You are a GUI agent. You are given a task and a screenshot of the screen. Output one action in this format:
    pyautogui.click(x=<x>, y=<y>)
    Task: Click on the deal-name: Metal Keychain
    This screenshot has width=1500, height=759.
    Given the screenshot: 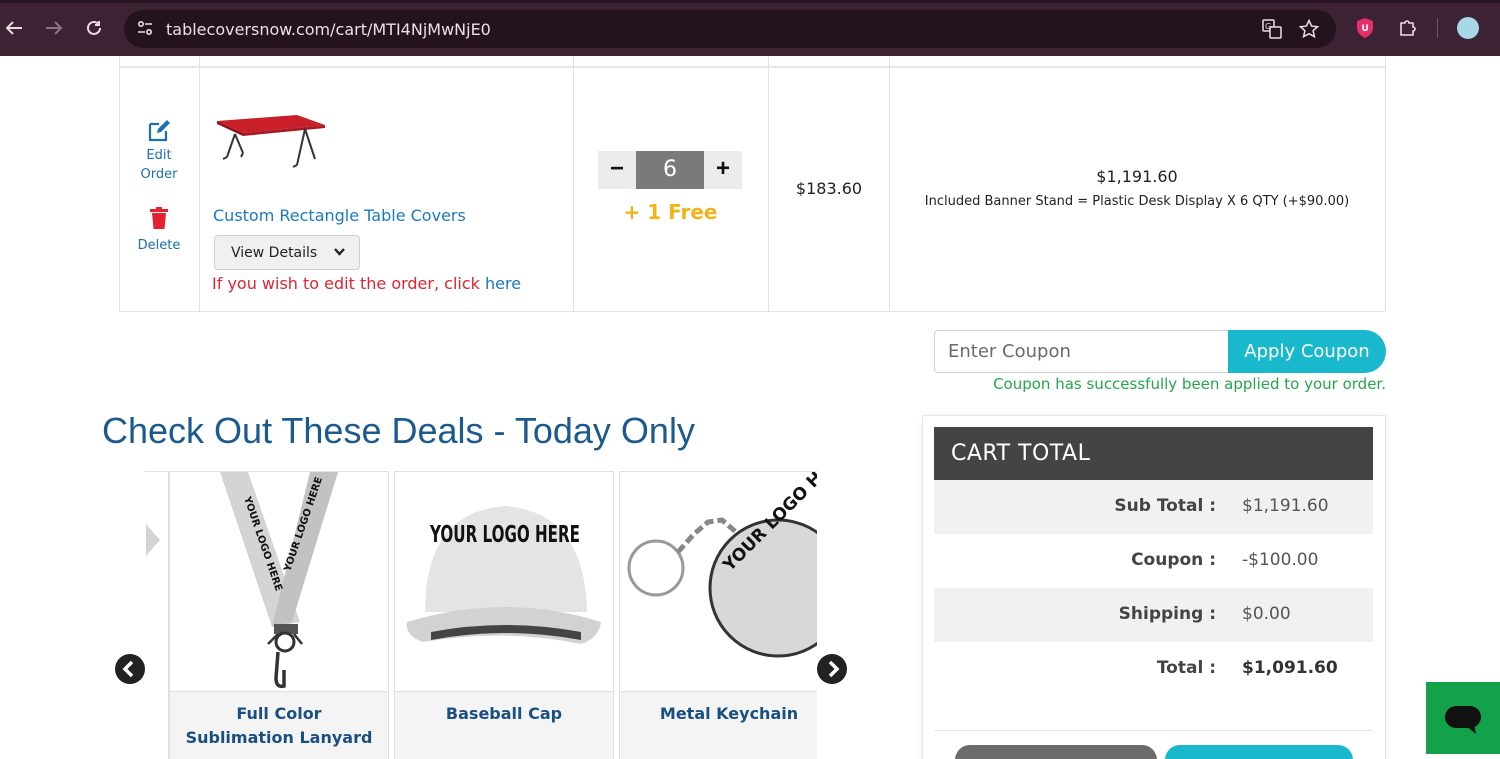 What is the action you would take?
    pyautogui.click(x=718, y=725)
    